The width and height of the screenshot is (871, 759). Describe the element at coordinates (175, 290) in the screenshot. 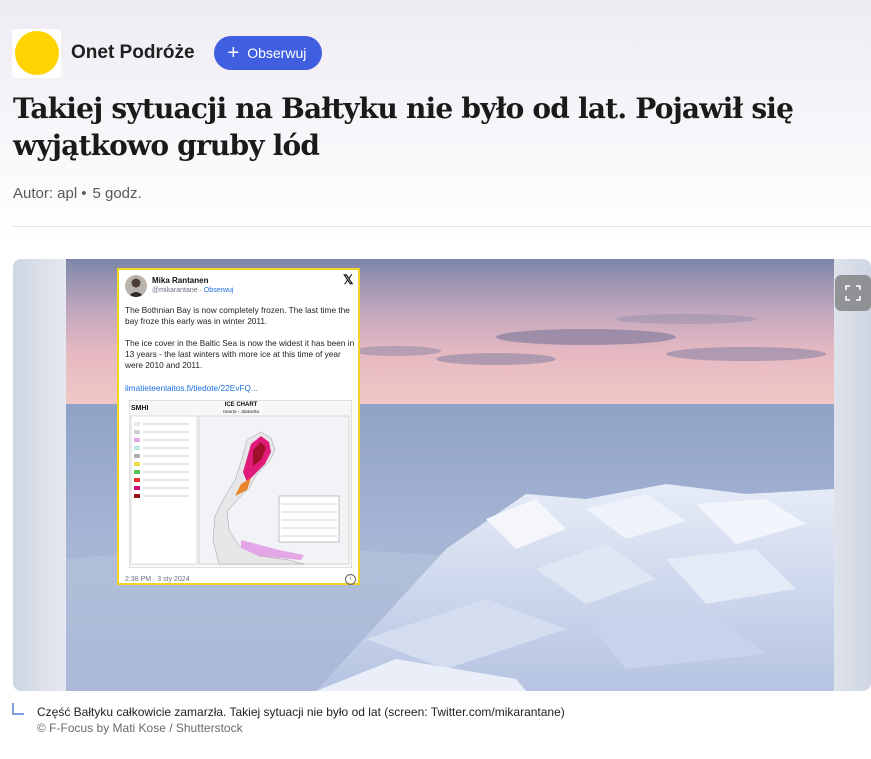

I see `tweet-handle-text: @mikarantane` at that location.